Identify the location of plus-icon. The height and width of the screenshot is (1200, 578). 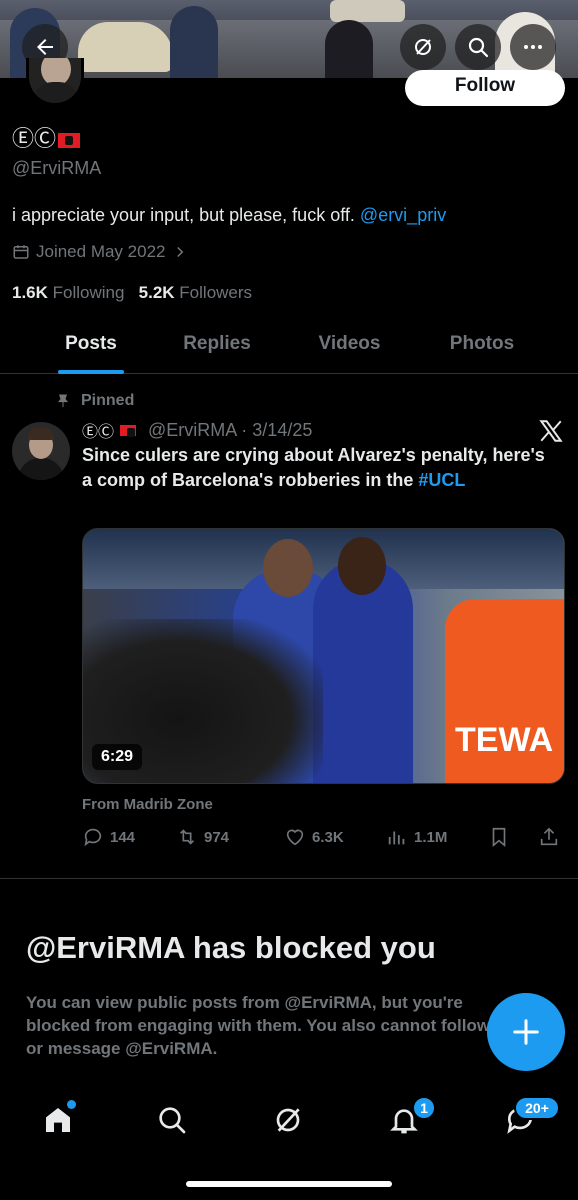
(526, 1032).